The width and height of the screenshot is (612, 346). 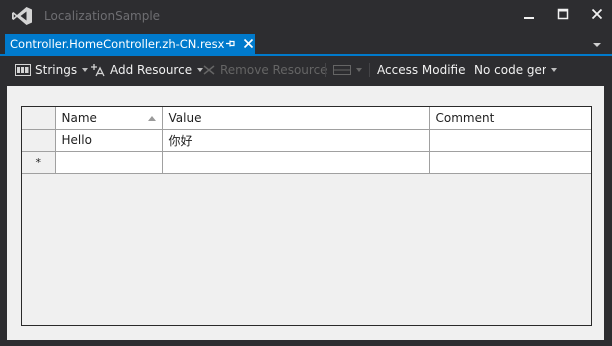 I want to click on row-header, so click(x=39, y=140).